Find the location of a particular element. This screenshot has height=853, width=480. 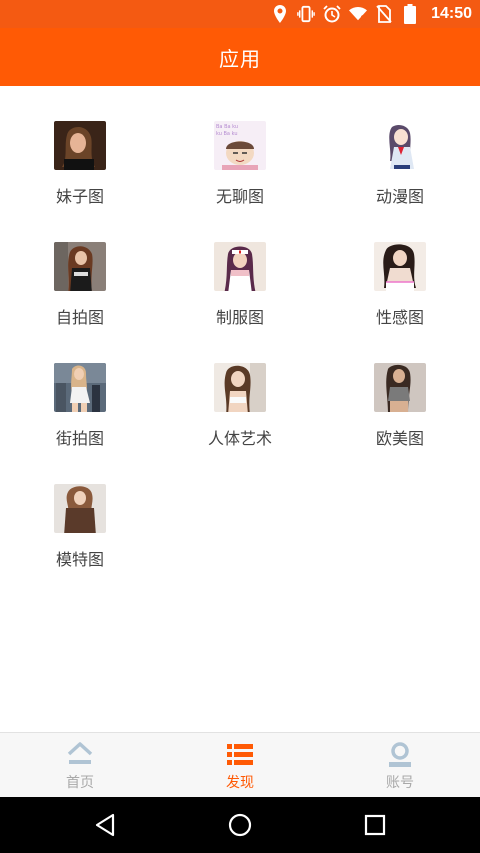

app-tile-girls: 妹子图 is located at coordinates (80, 146).